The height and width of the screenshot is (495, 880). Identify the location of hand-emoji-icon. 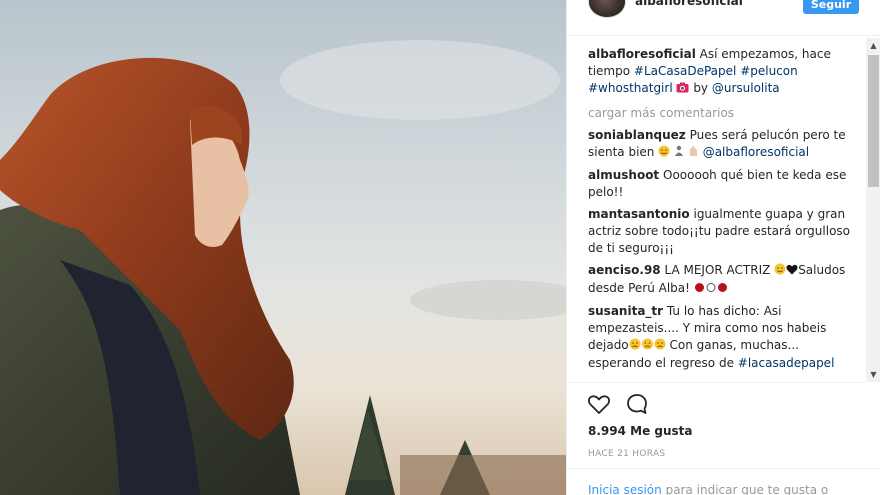
(693, 153).